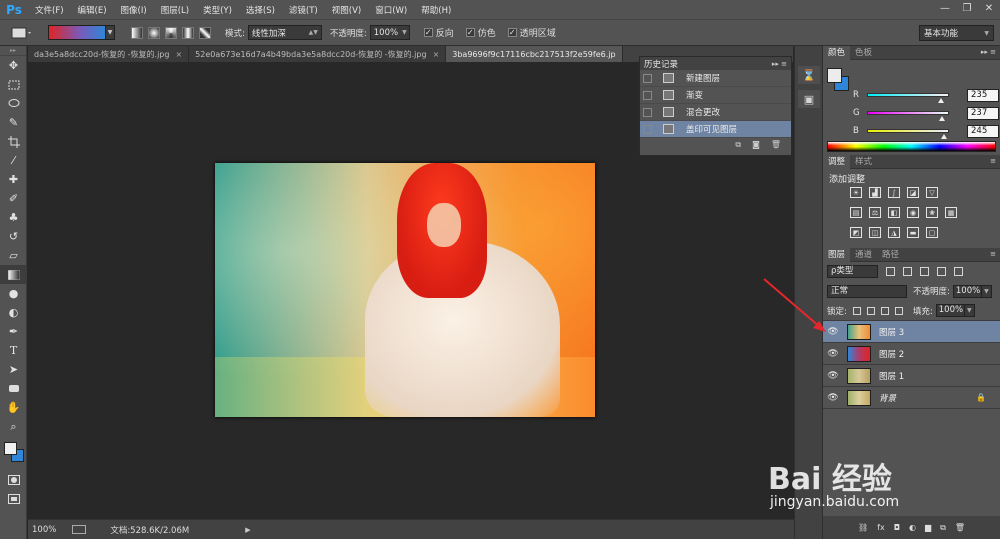 The width and height of the screenshot is (1000, 539). Describe the element at coordinates (49, 10) in the screenshot. I see `menu-file: 文件(F)` at that location.